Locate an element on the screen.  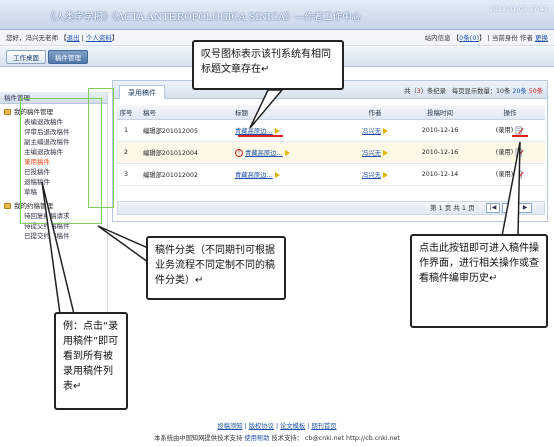
callout-accepted-example: 例：点击“录用稿件”即可看到所有被录用稿件列表↵ is located at coordinates (91, 361).